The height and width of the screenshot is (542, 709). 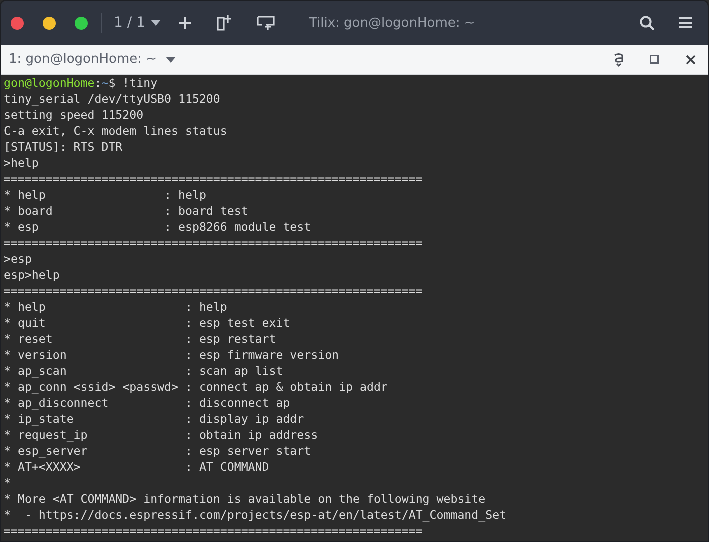 I want to click on terminal-line: setting speed 115200, so click(x=74, y=115).